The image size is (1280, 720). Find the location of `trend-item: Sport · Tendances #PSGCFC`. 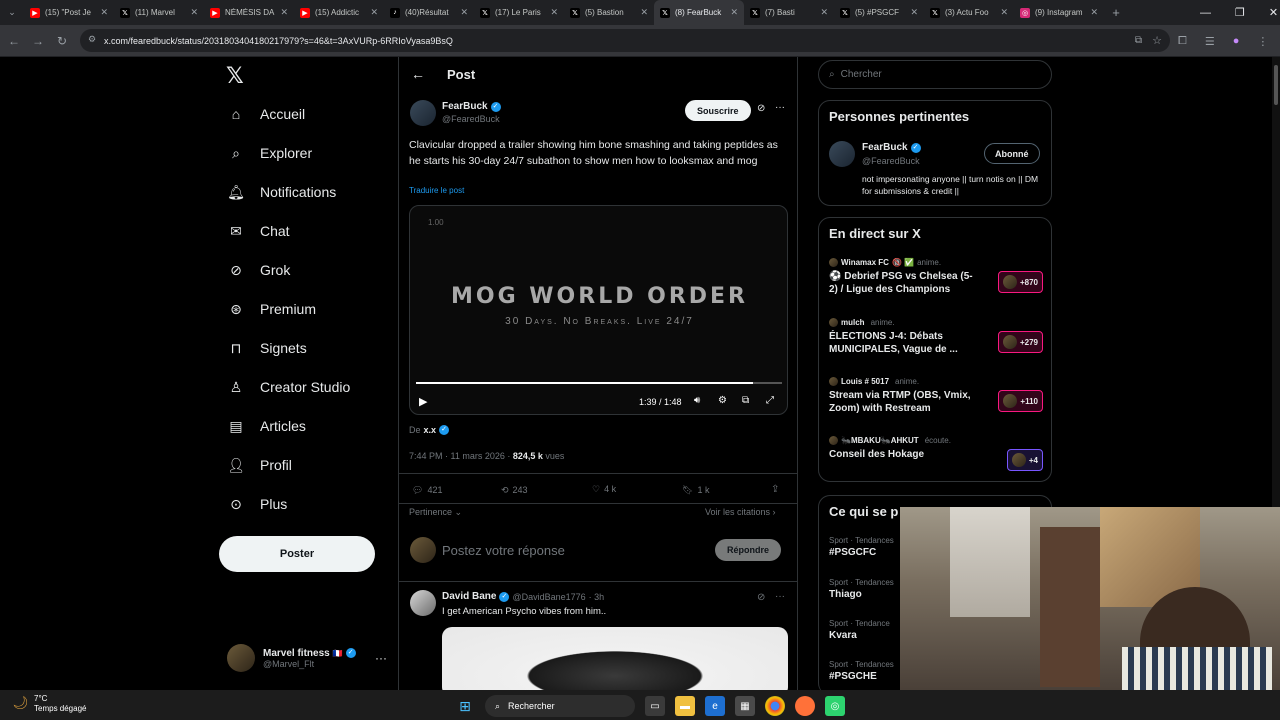

trend-item: Sport · Tendances #PSGCFC is located at coordinates (861, 547).